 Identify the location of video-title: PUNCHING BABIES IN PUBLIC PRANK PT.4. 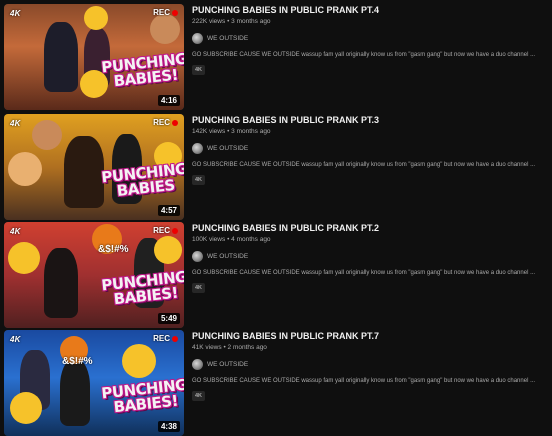
(369, 10).